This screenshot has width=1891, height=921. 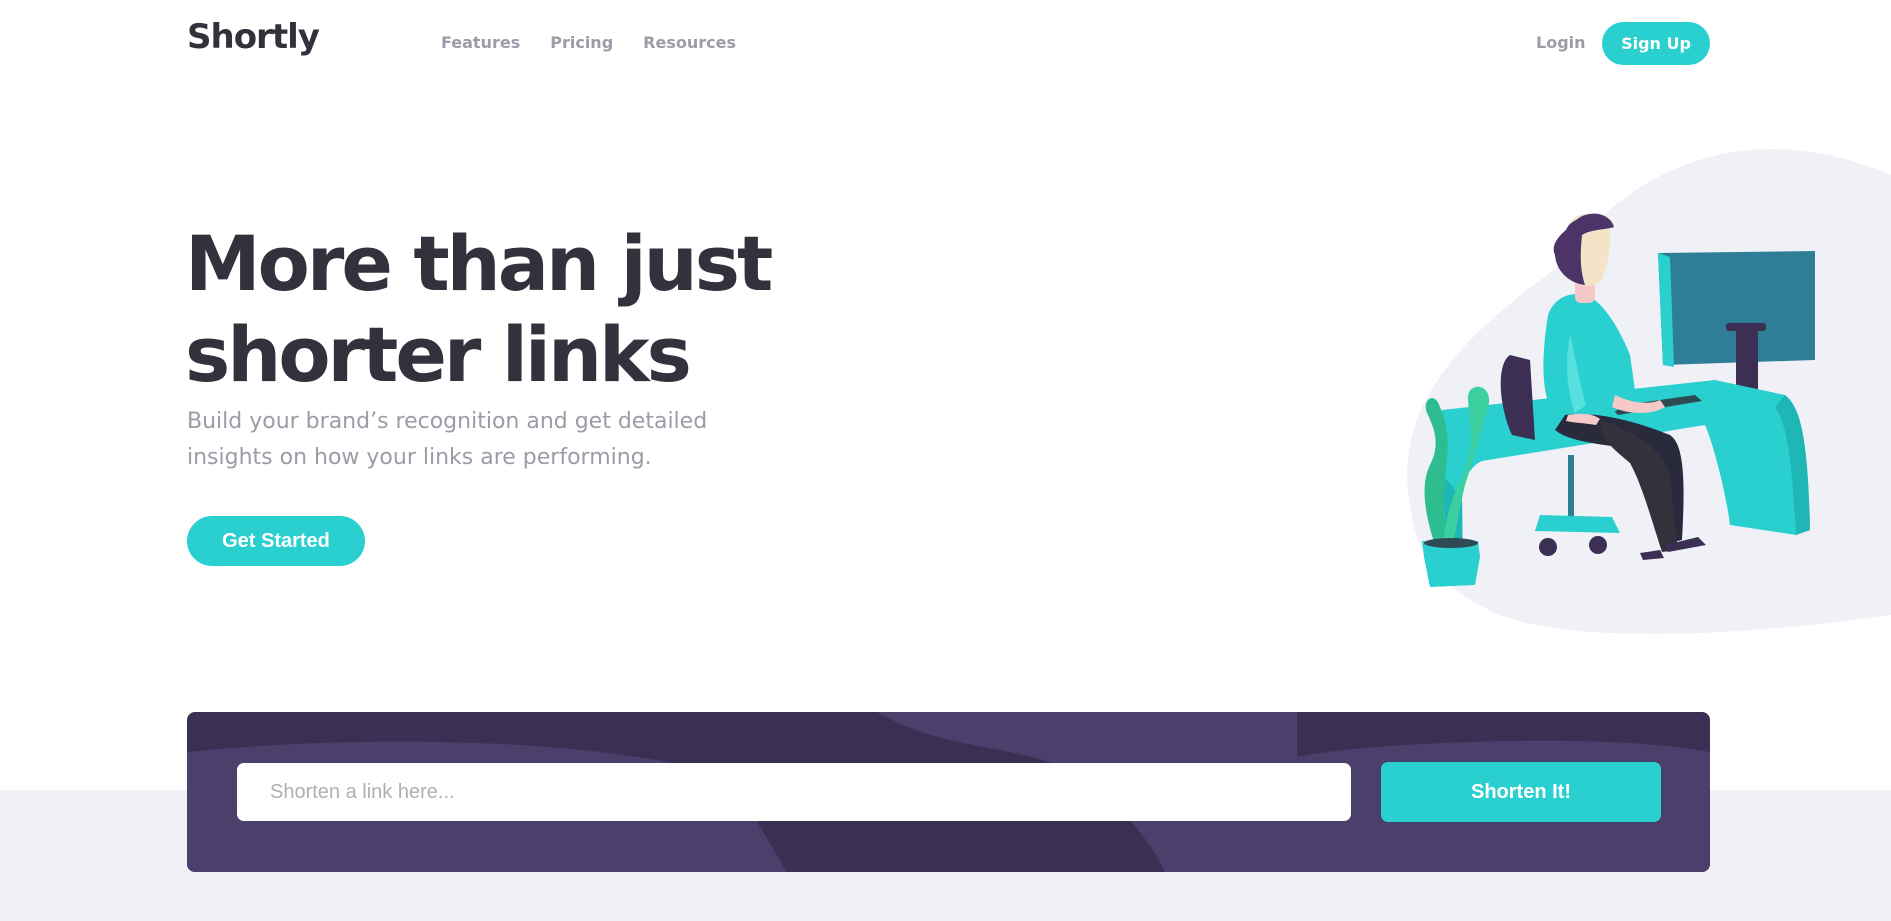 What do you see at coordinates (1656, 43) in the screenshot?
I see `signup-button: Sign Up` at bounding box center [1656, 43].